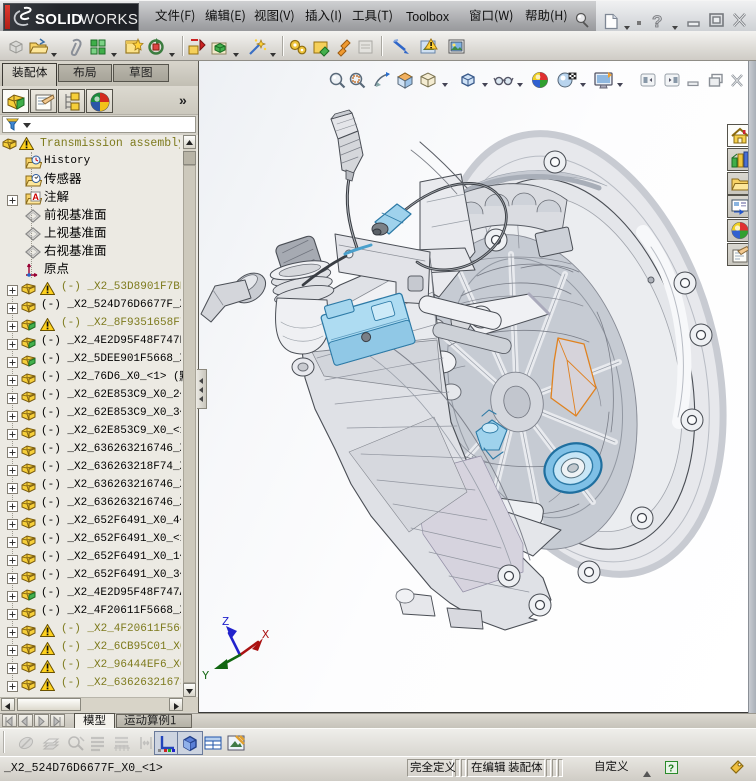 This screenshot has width=756, height=781. I want to click on svg-text: Z, so click(225, 622).